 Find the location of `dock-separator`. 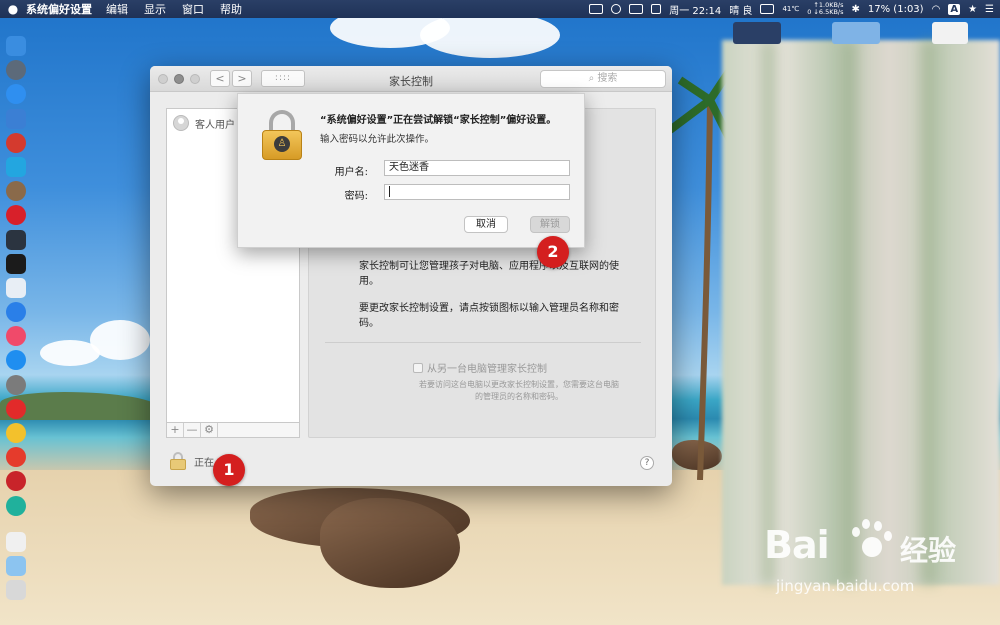

dock-separator is located at coordinates (16, 526).